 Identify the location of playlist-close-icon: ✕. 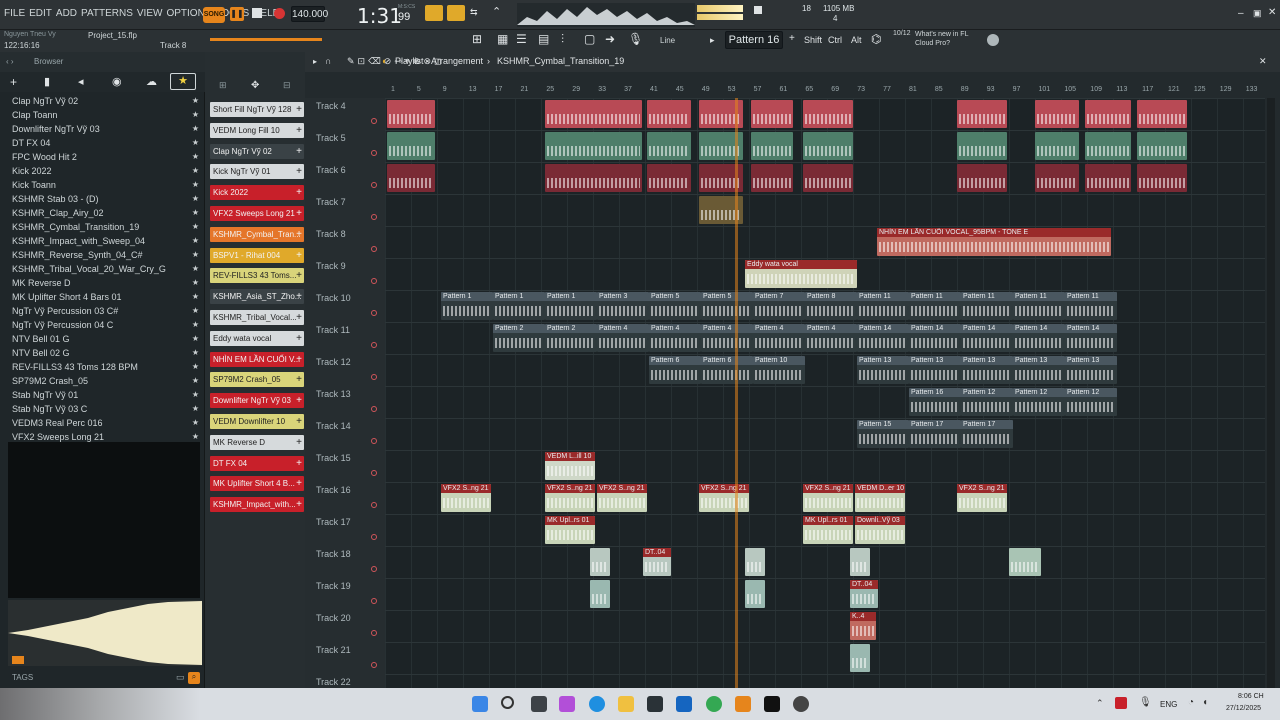
(1263, 61).